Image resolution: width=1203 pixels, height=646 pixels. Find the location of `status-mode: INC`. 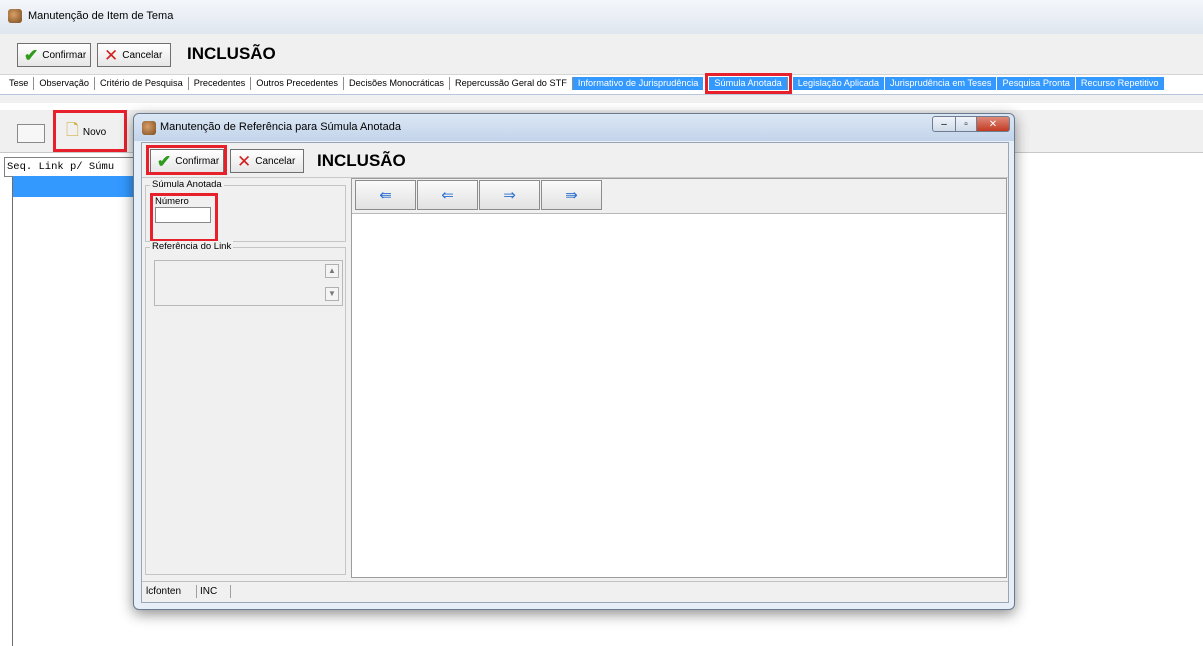

status-mode: INC is located at coordinates (214, 591).